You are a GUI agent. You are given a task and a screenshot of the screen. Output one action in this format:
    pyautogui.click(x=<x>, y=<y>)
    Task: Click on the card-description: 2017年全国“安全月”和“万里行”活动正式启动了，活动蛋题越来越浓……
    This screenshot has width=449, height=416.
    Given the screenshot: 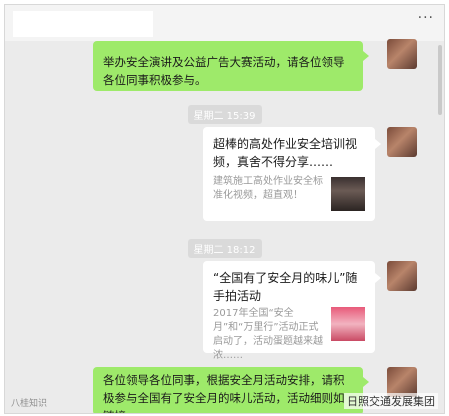 What is the action you would take?
    pyautogui.click(x=268, y=334)
    